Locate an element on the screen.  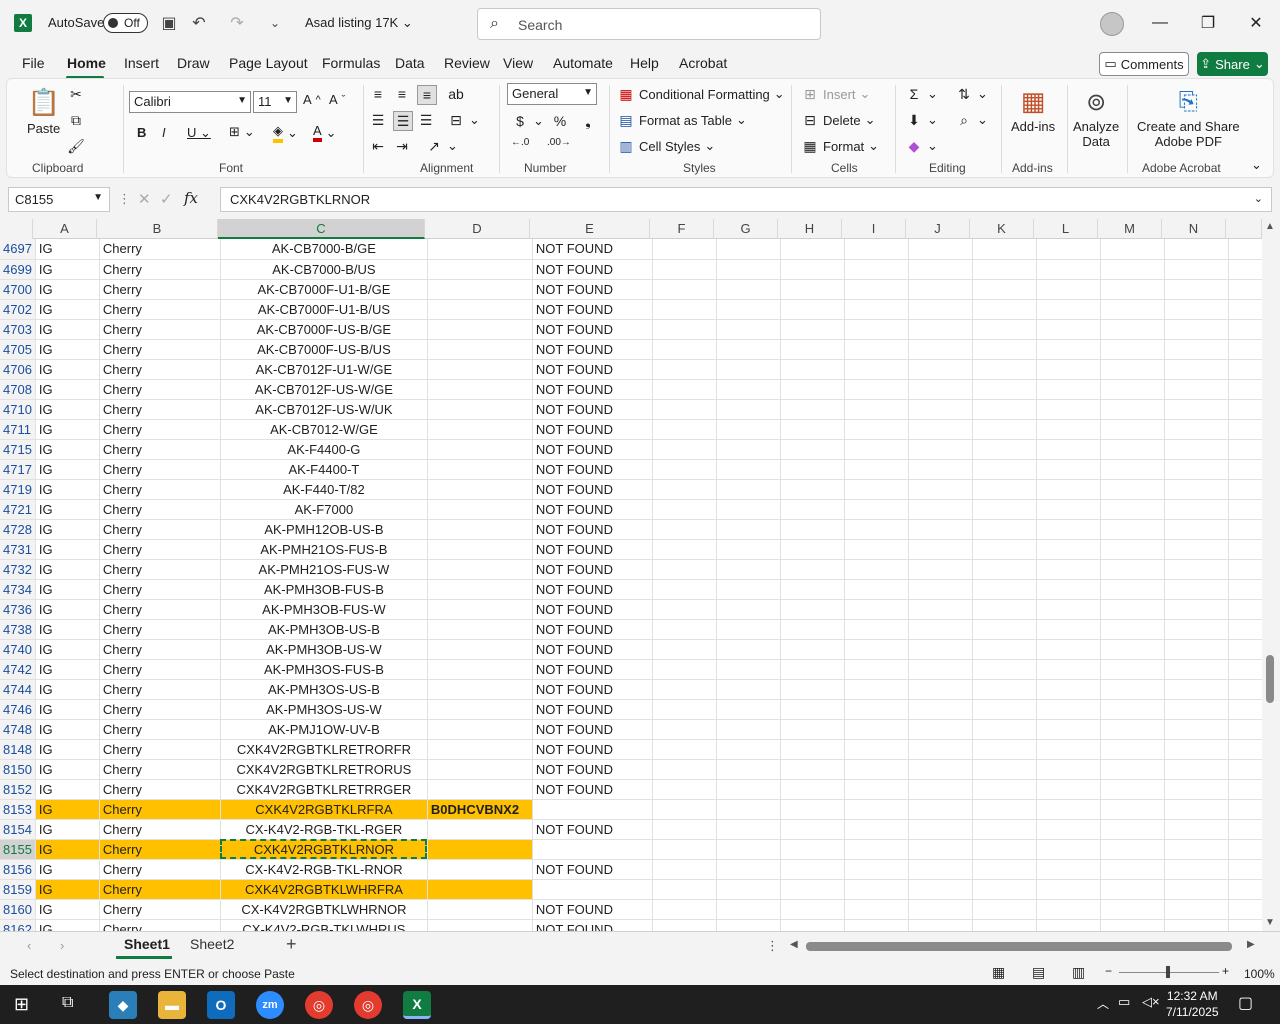
cell-c: AK-F4400-G is located at coordinates (324, 449).